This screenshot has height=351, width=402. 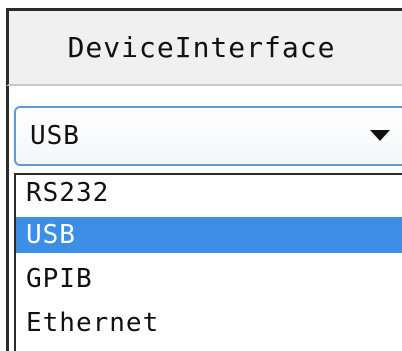 I want to click on dropdown-option-gpib: GPIB, so click(x=209, y=279).